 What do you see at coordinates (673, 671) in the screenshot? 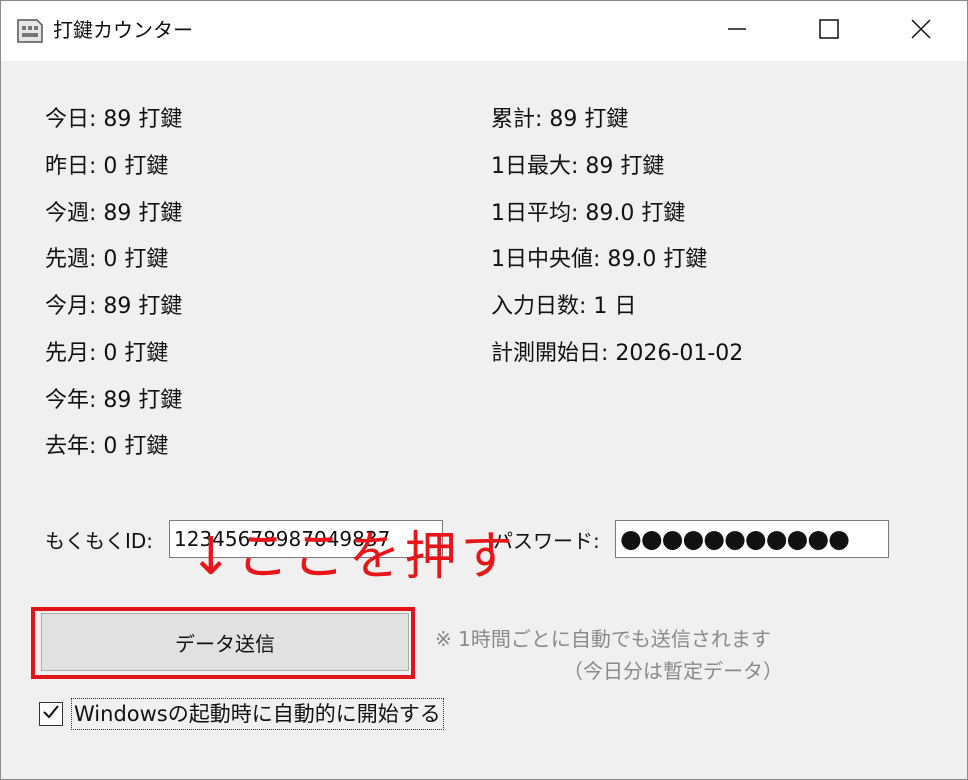
I see `provisional-data-note: （今日分は暫定データ）` at bounding box center [673, 671].